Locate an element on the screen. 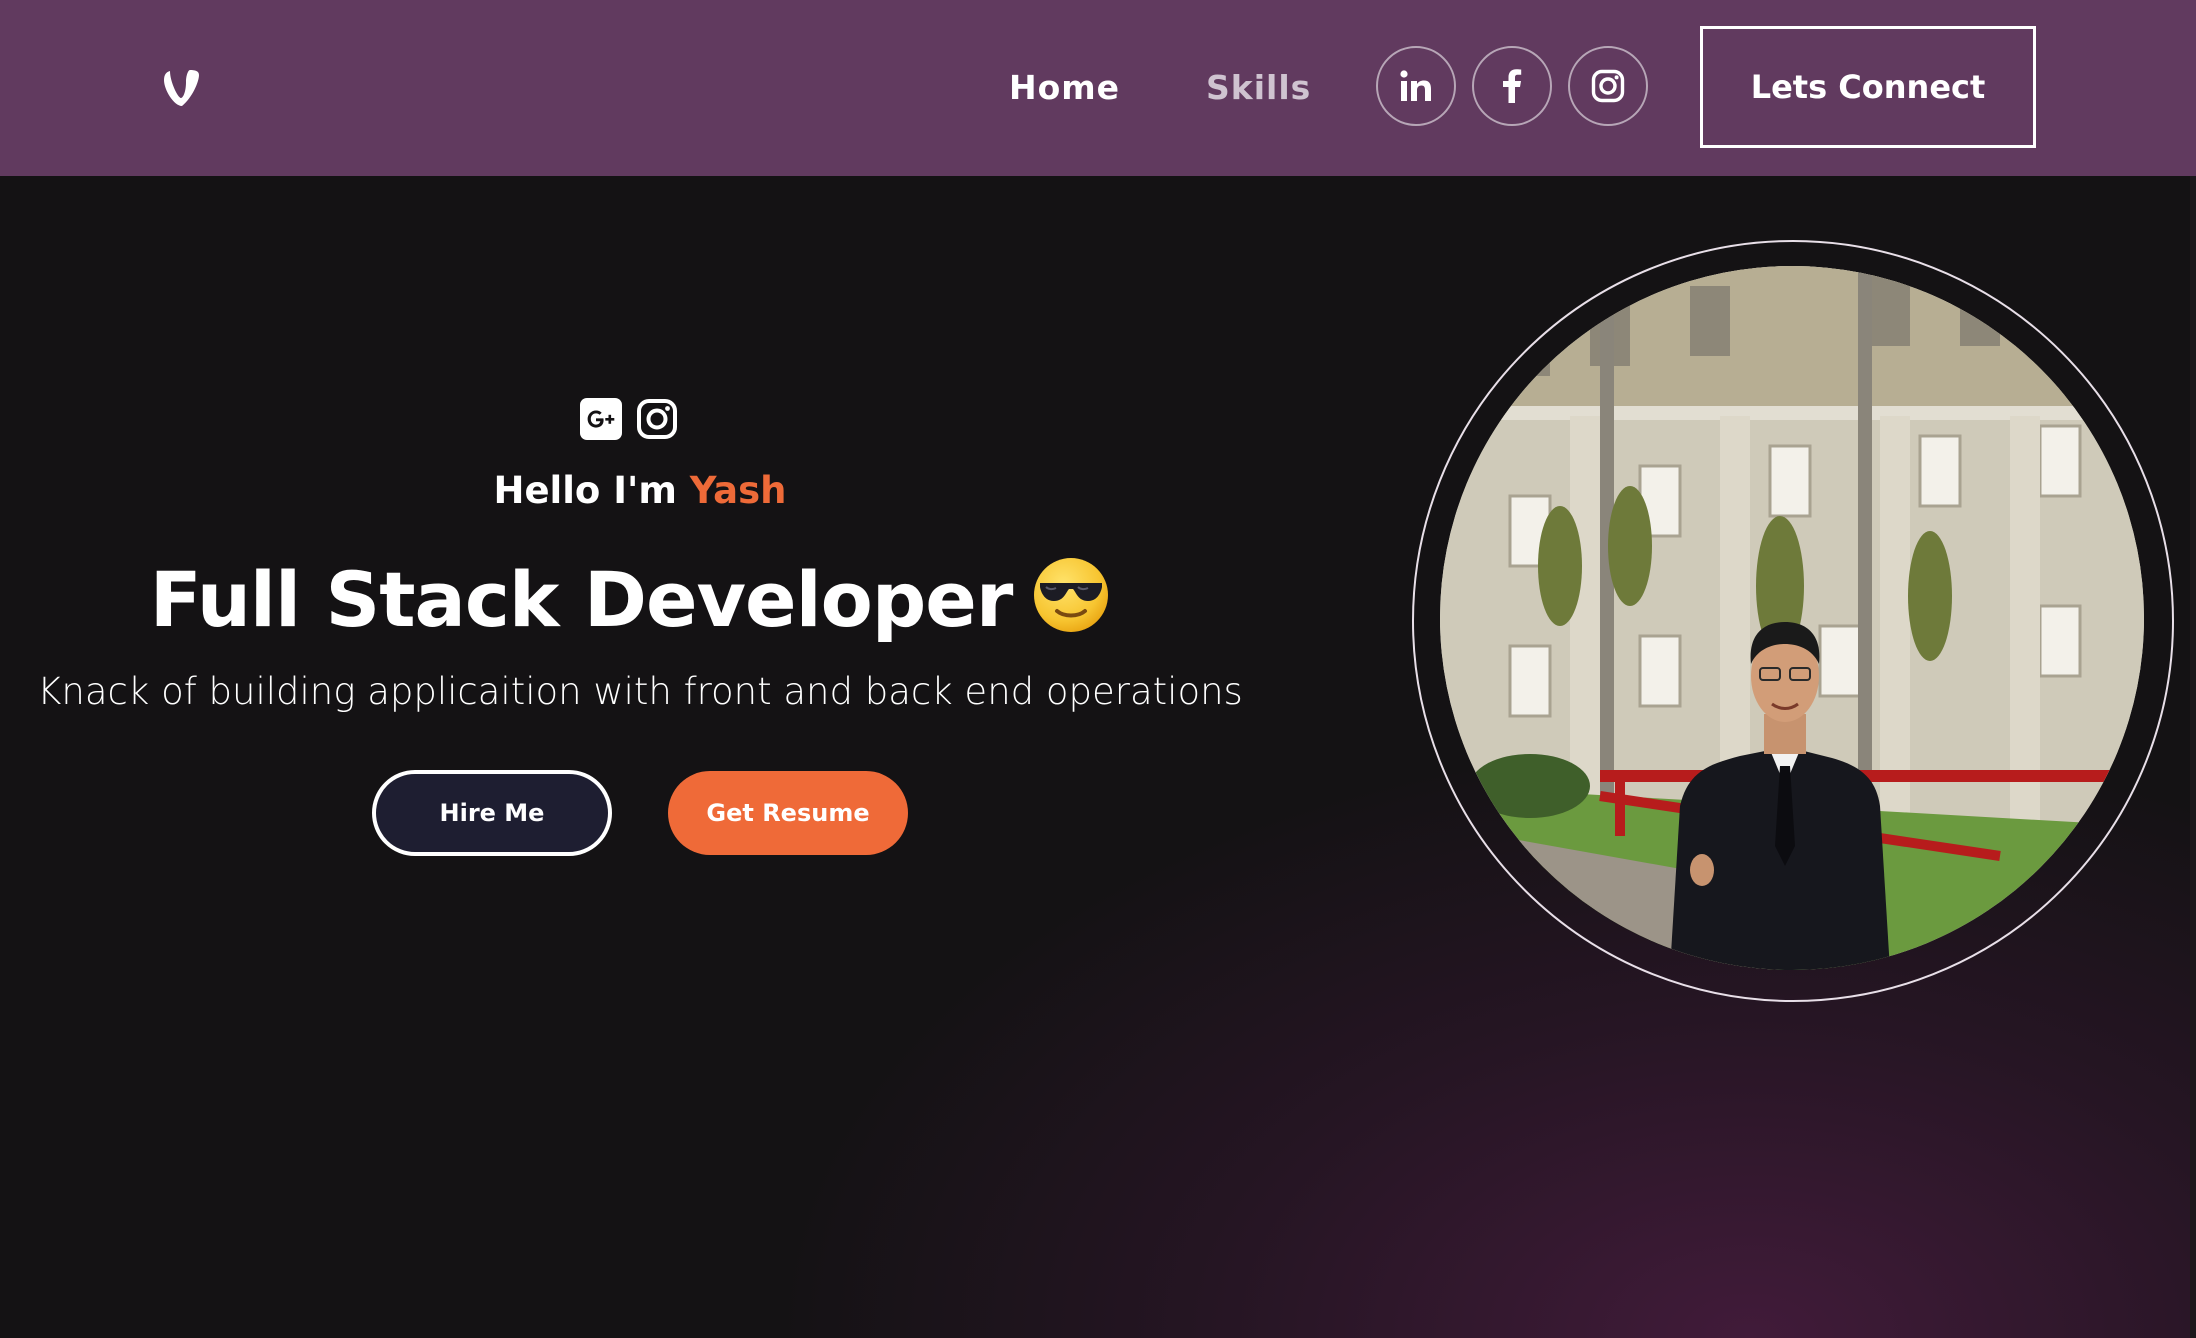 The width and height of the screenshot is (2196, 1338). developer-name: Yash is located at coordinates (738, 490).